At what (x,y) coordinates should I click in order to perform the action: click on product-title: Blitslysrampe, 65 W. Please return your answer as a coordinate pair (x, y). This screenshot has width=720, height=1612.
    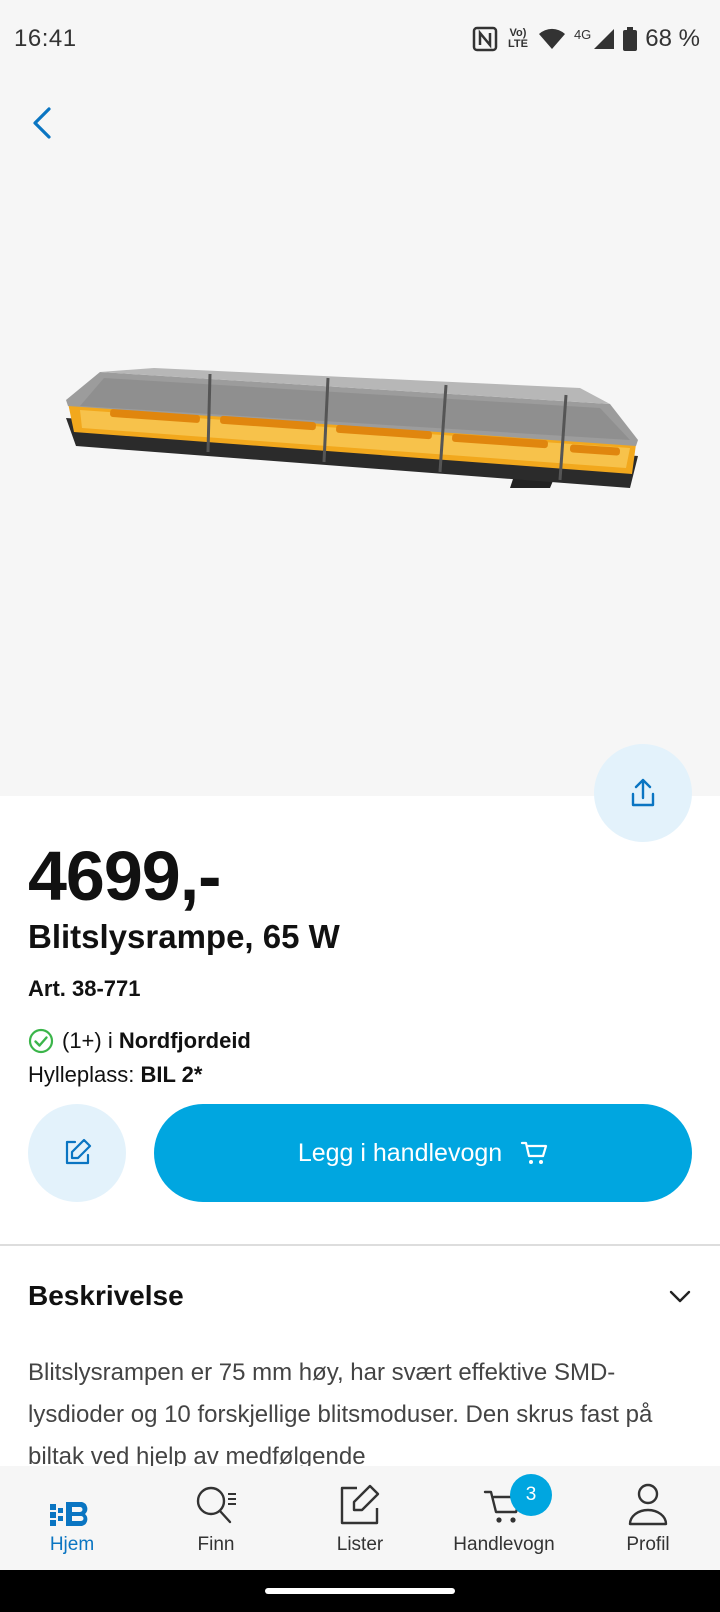
    Looking at the image, I should click on (184, 936).